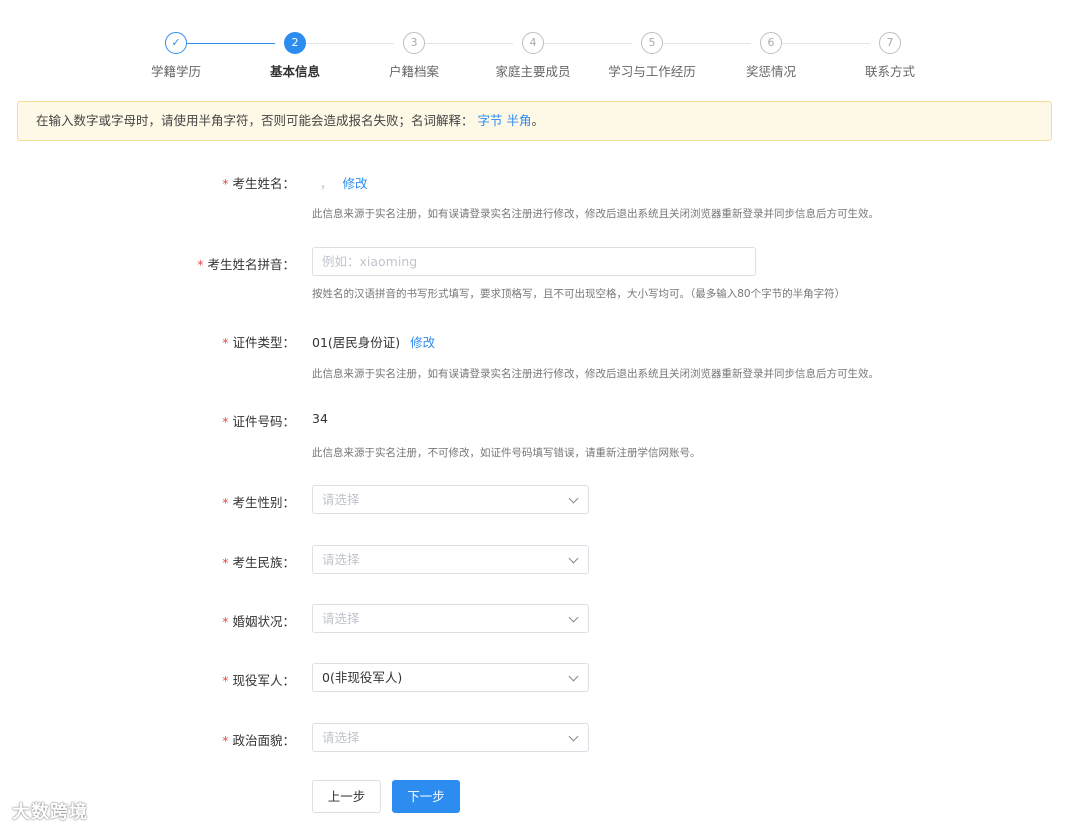  I want to click on step-number: 5, so click(652, 43).